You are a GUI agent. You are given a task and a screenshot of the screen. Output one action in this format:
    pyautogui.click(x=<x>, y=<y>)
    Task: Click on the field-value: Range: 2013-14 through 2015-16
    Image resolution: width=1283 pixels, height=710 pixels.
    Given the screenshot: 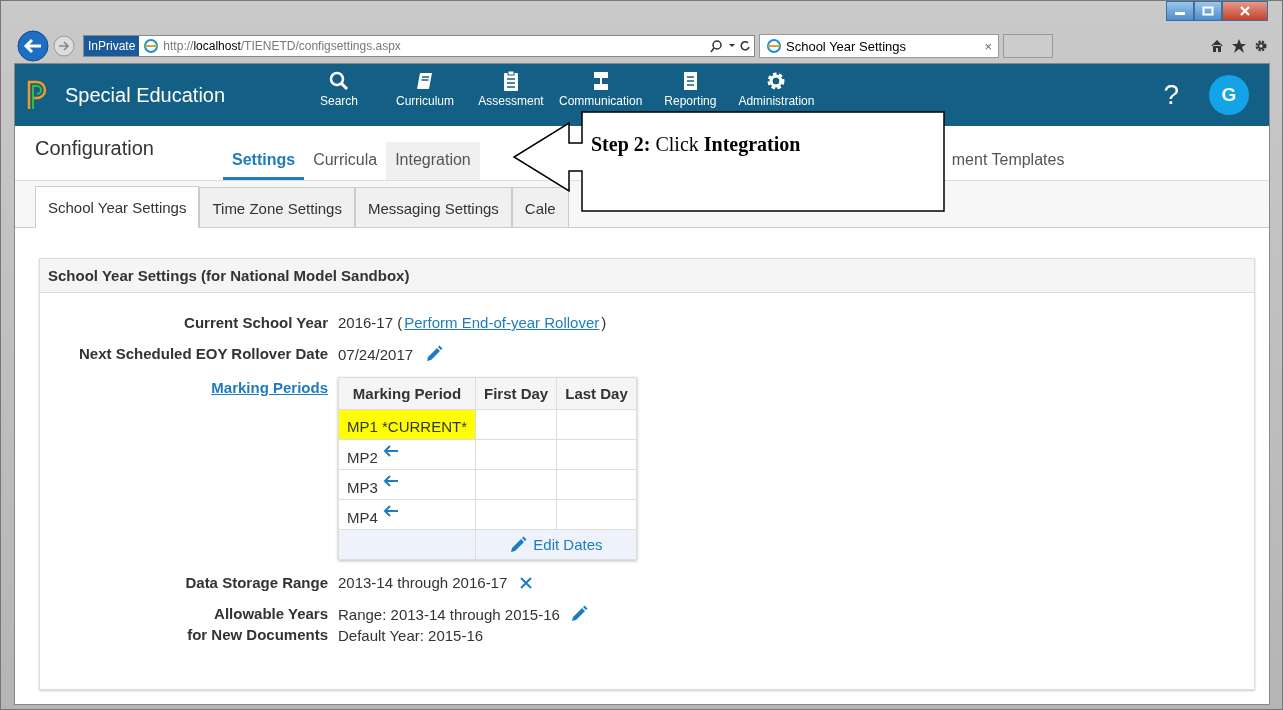 What is the action you would take?
    pyautogui.click(x=449, y=614)
    